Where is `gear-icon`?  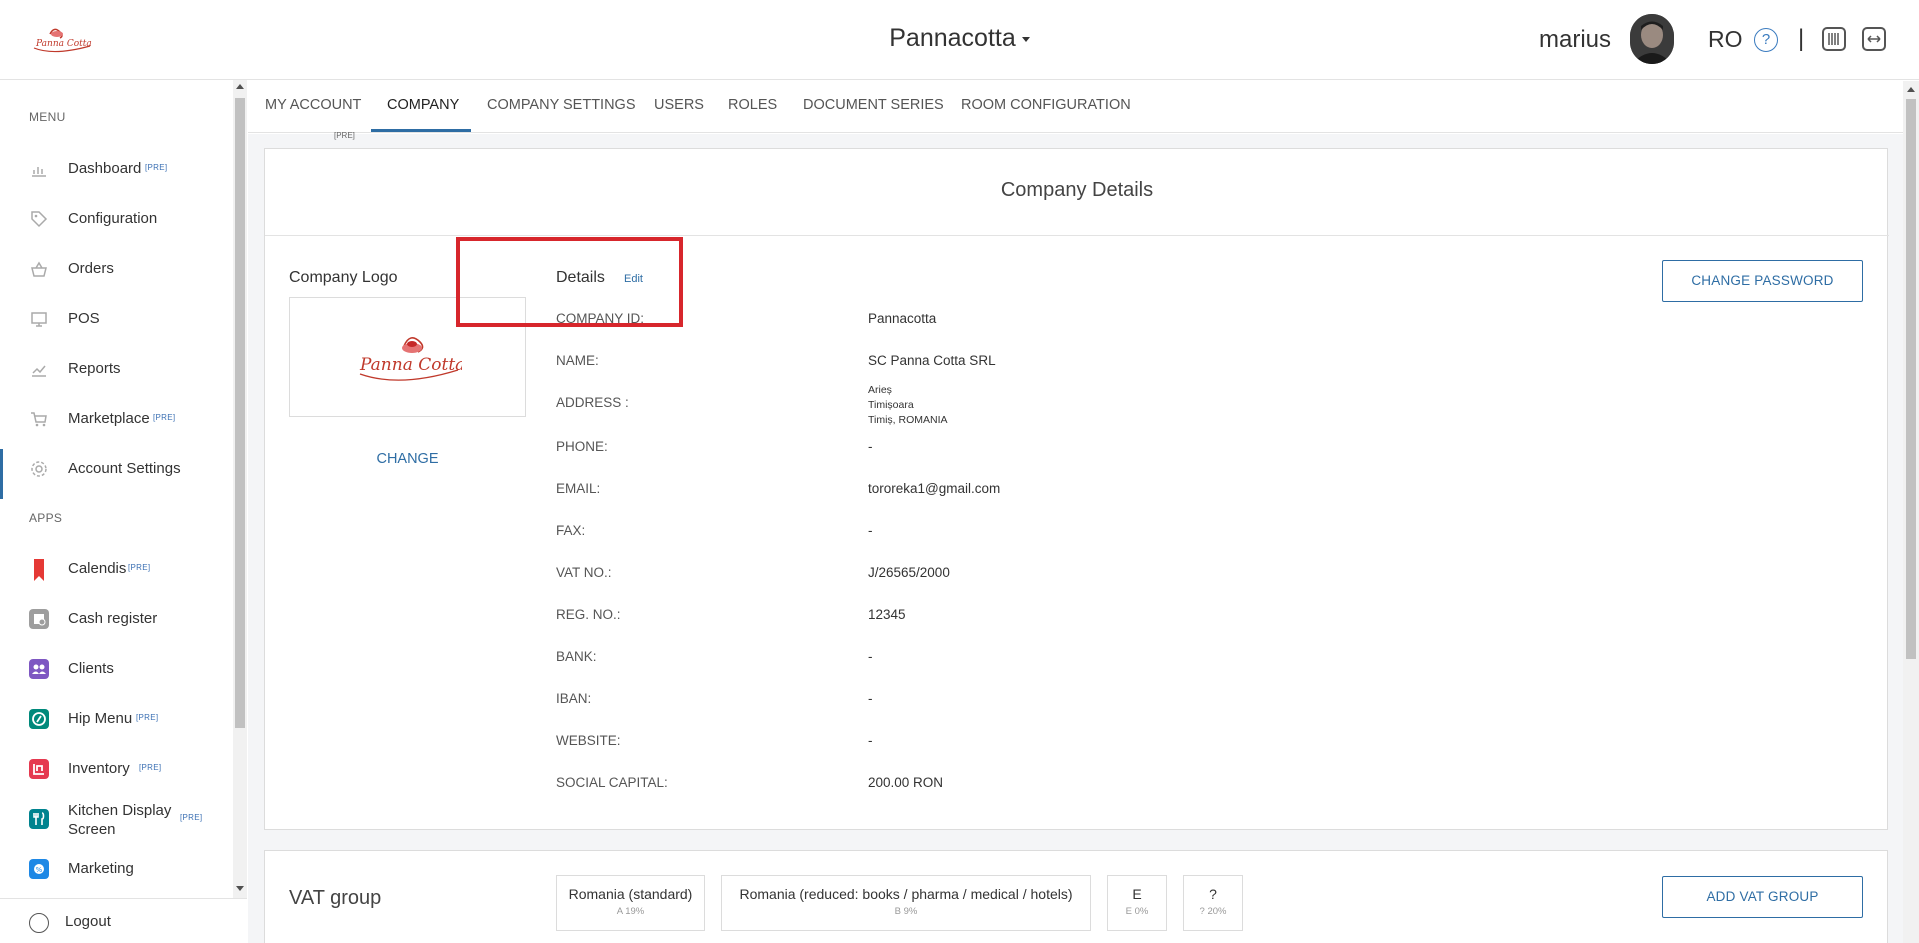 gear-icon is located at coordinates (39, 469).